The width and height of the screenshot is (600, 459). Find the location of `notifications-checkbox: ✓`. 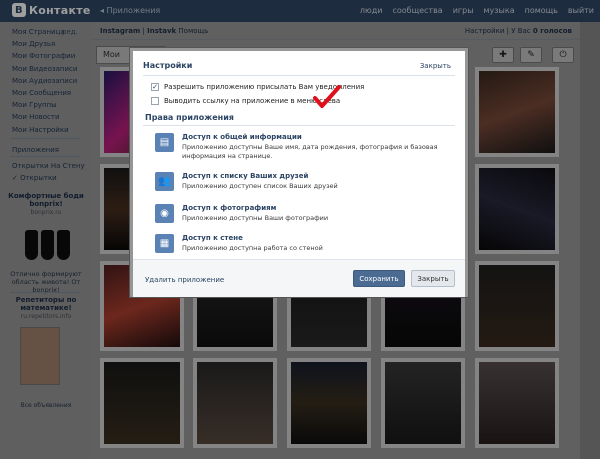

notifications-checkbox: ✓ is located at coordinates (155, 87).